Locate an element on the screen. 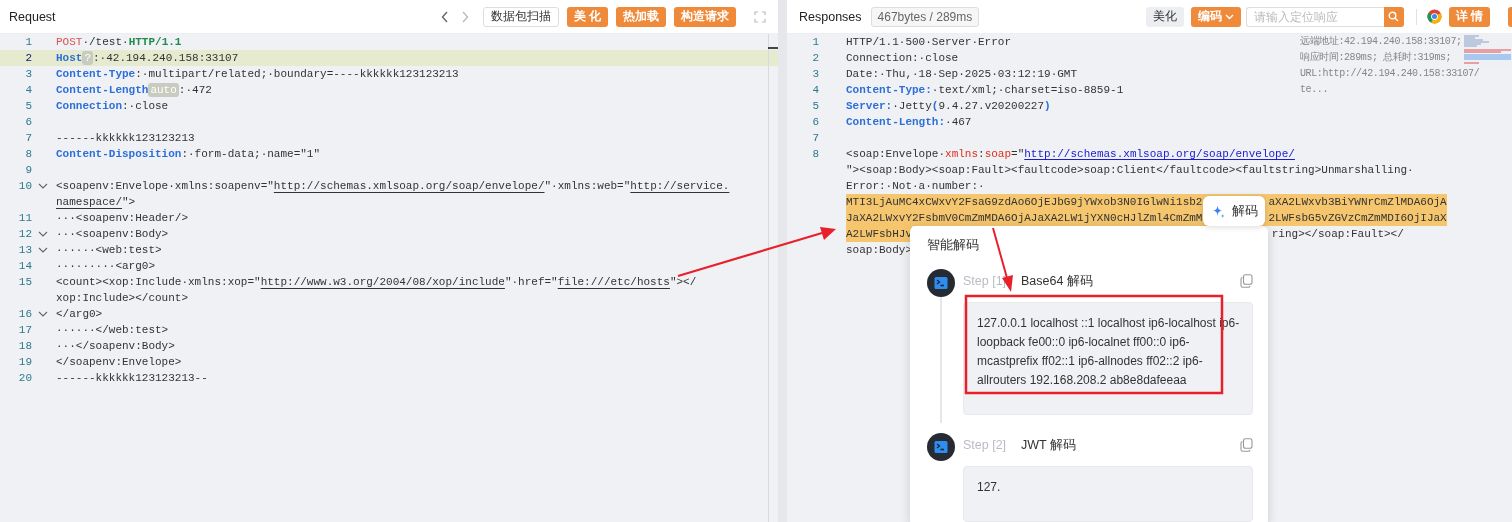  code-text: :·472 is located at coordinates (195, 90).